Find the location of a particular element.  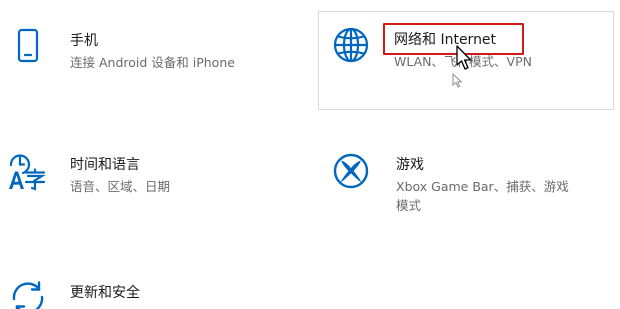

tile-description-line-1: Xbox Game Bar、捕获、游戏 is located at coordinates (482, 186).